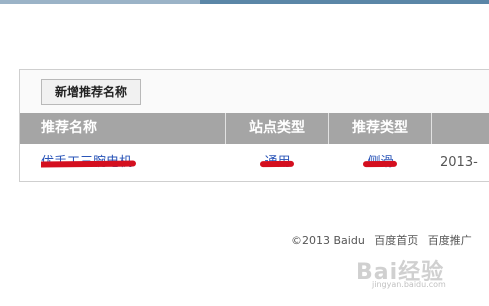 This screenshot has width=489, height=306. I want to click on footer-link-promo: 百度推广, so click(450, 240).